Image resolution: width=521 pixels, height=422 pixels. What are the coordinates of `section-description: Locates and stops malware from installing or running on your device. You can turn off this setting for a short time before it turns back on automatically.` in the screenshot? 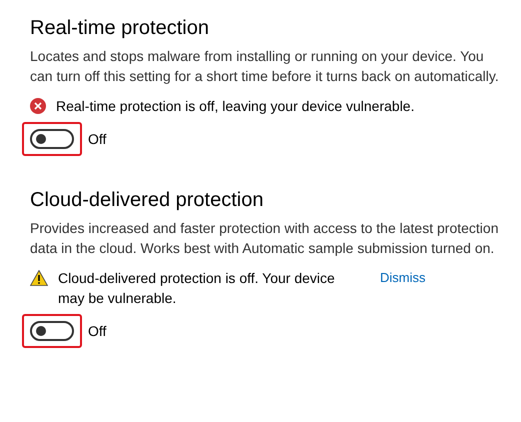 It's located at (265, 66).